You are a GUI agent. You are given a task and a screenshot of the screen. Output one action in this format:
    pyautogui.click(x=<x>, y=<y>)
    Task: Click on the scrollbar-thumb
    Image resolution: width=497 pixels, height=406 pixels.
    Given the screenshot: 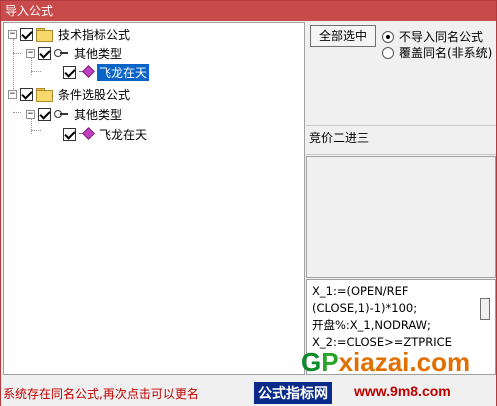 What is the action you would take?
    pyautogui.click(x=485, y=309)
    